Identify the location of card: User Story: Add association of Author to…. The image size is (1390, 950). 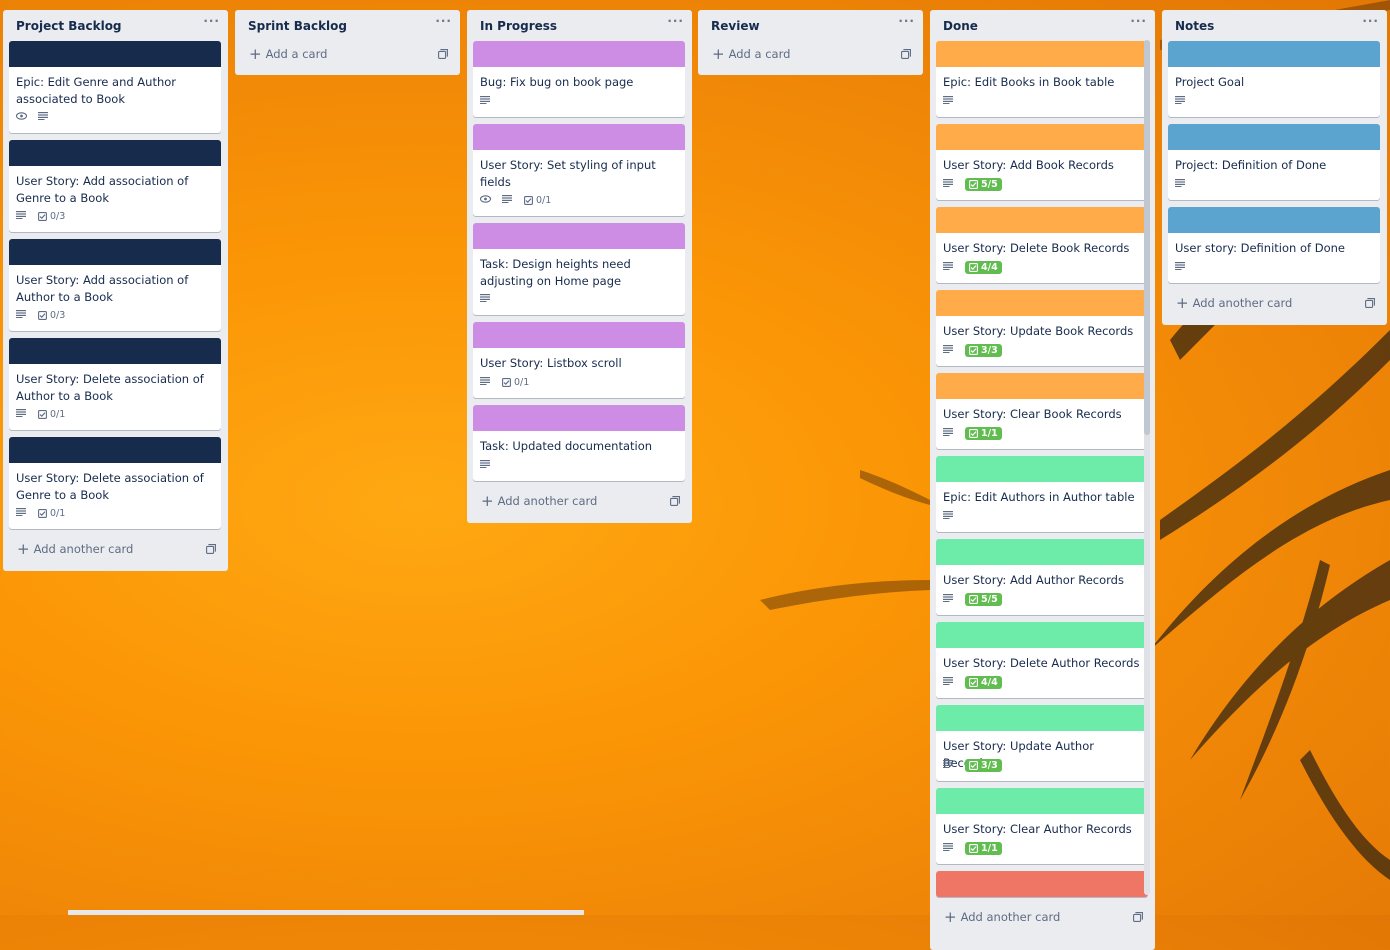
(115, 285).